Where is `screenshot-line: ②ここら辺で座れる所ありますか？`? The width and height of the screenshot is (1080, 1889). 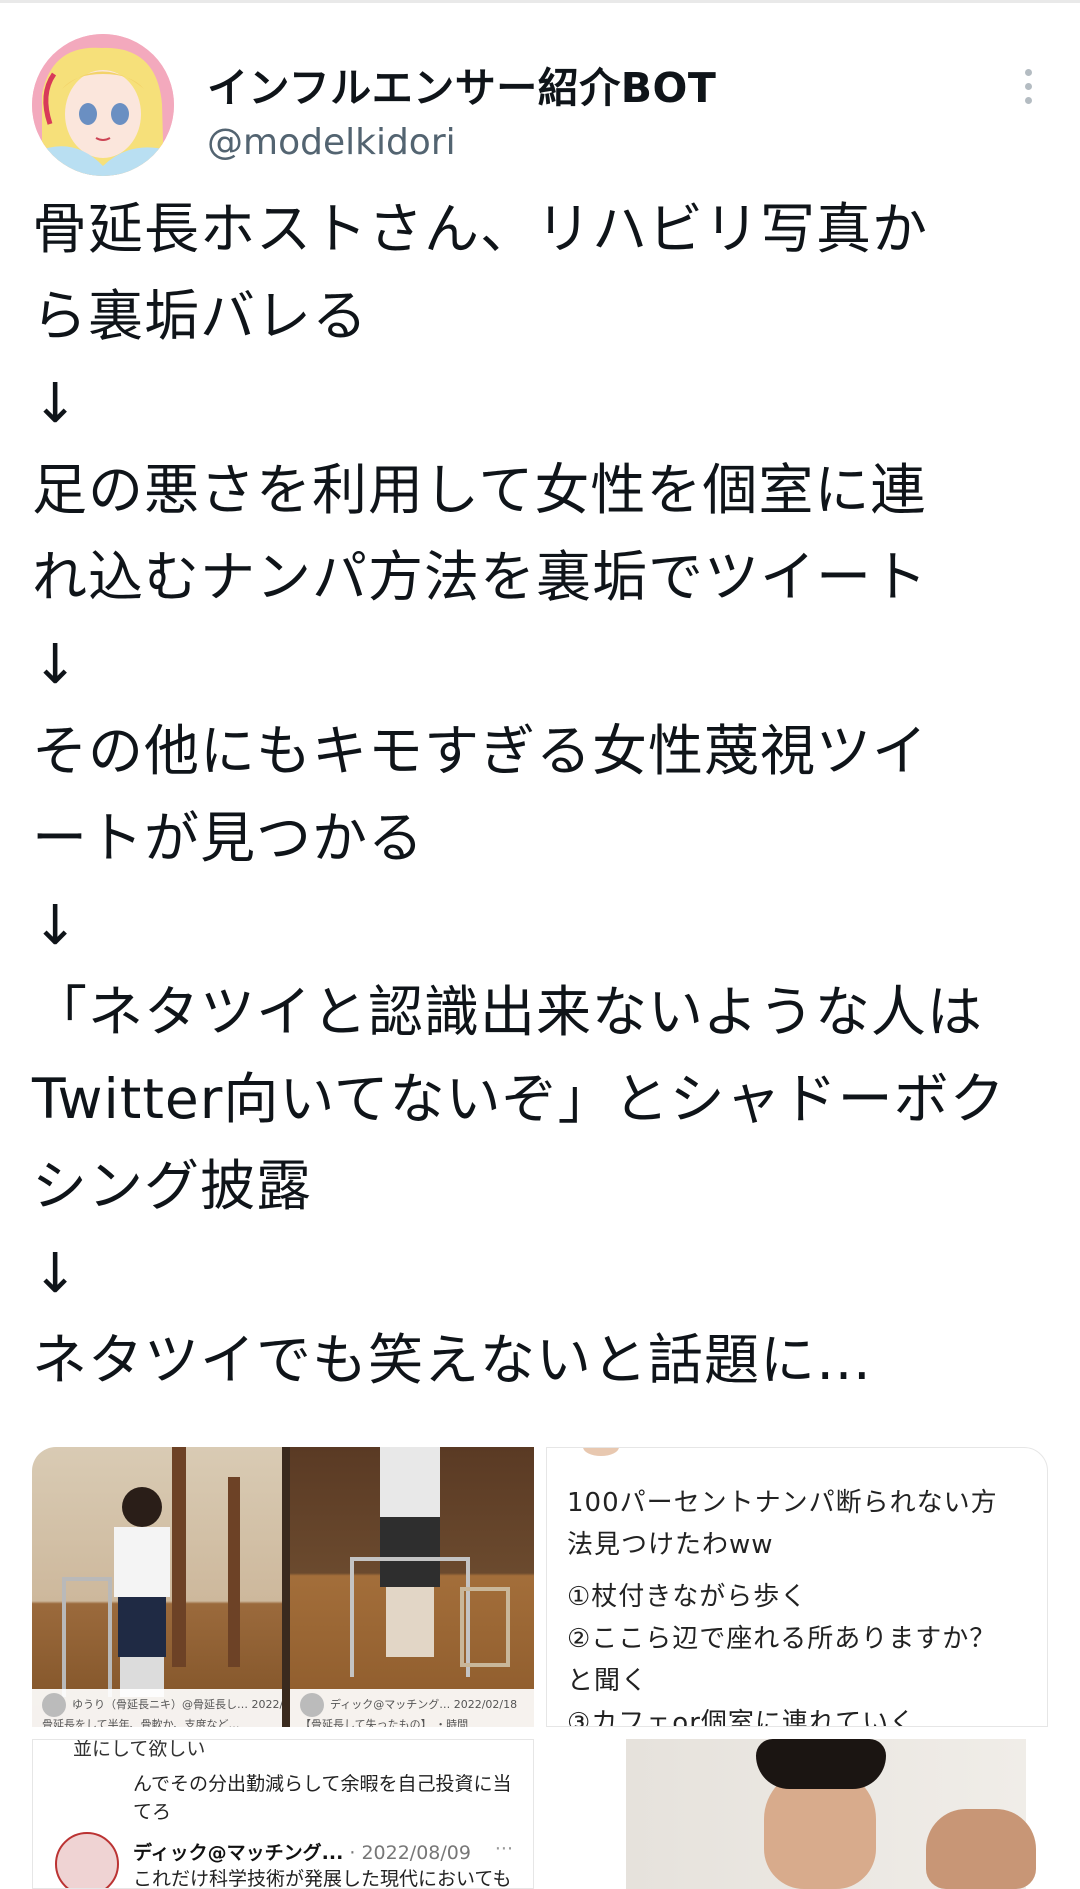
screenshot-line: ②ここら辺で座れる所ありますか？ is located at coordinates (782, 1639).